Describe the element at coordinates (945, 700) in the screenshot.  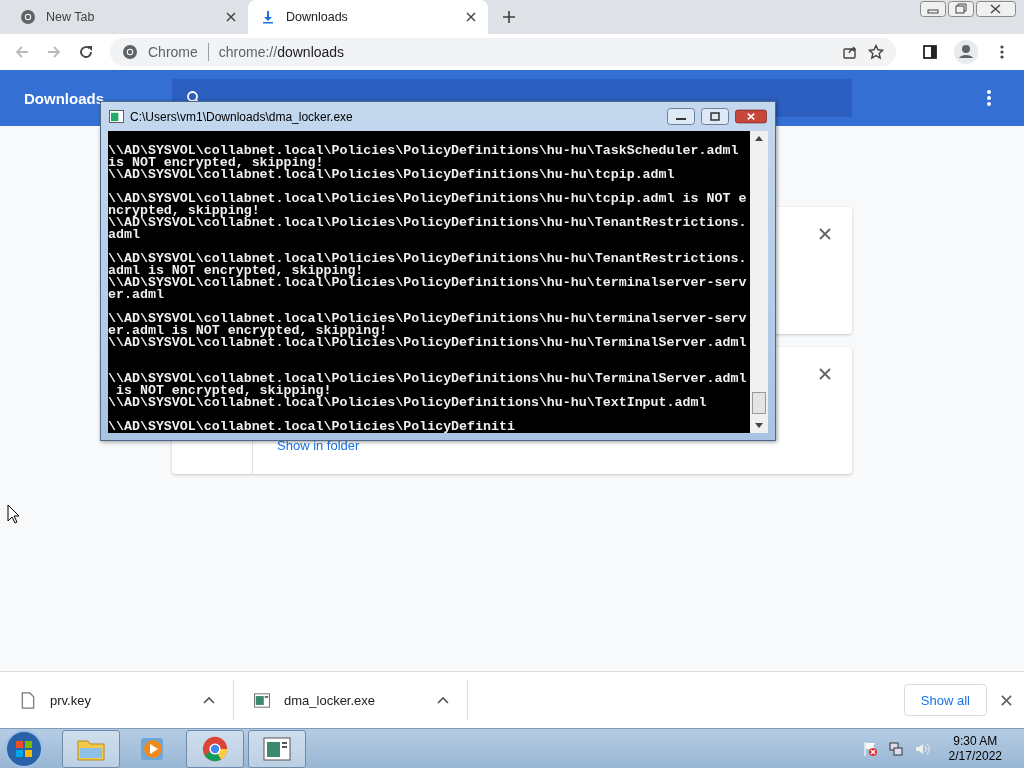
I see `show-all-button: Show all` at that location.